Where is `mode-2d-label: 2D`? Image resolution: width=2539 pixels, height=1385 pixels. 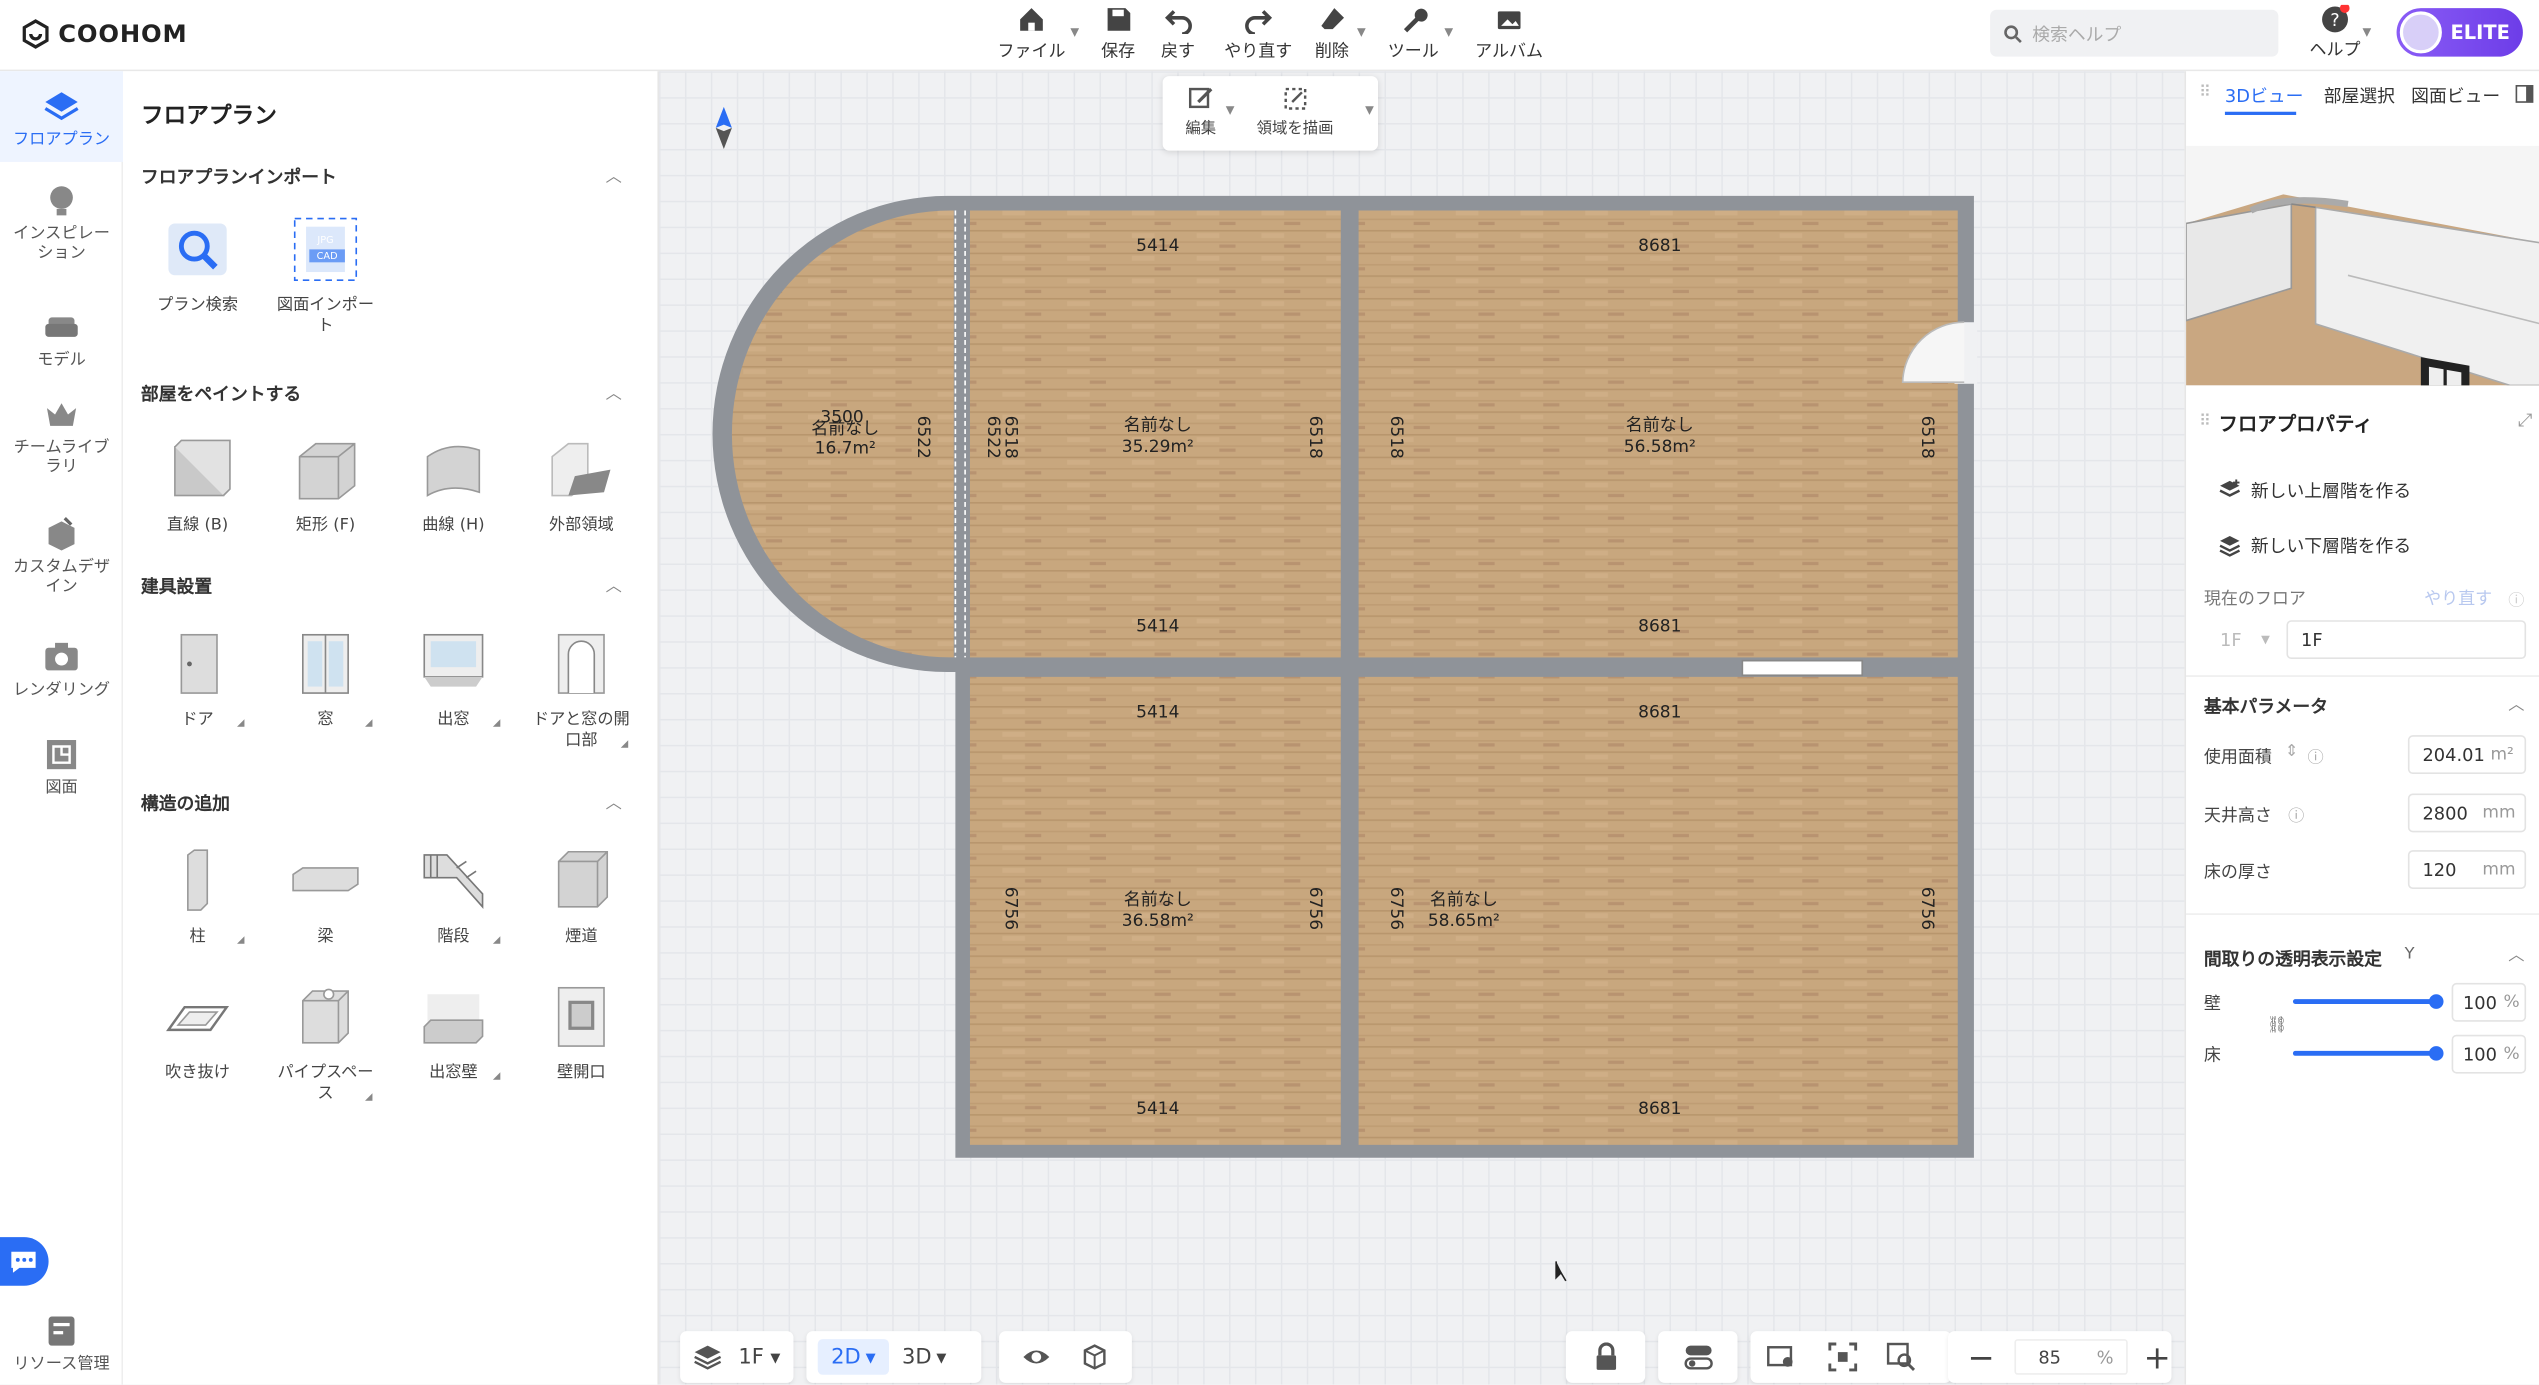 mode-2d-label: 2D is located at coordinates (846, 1357).